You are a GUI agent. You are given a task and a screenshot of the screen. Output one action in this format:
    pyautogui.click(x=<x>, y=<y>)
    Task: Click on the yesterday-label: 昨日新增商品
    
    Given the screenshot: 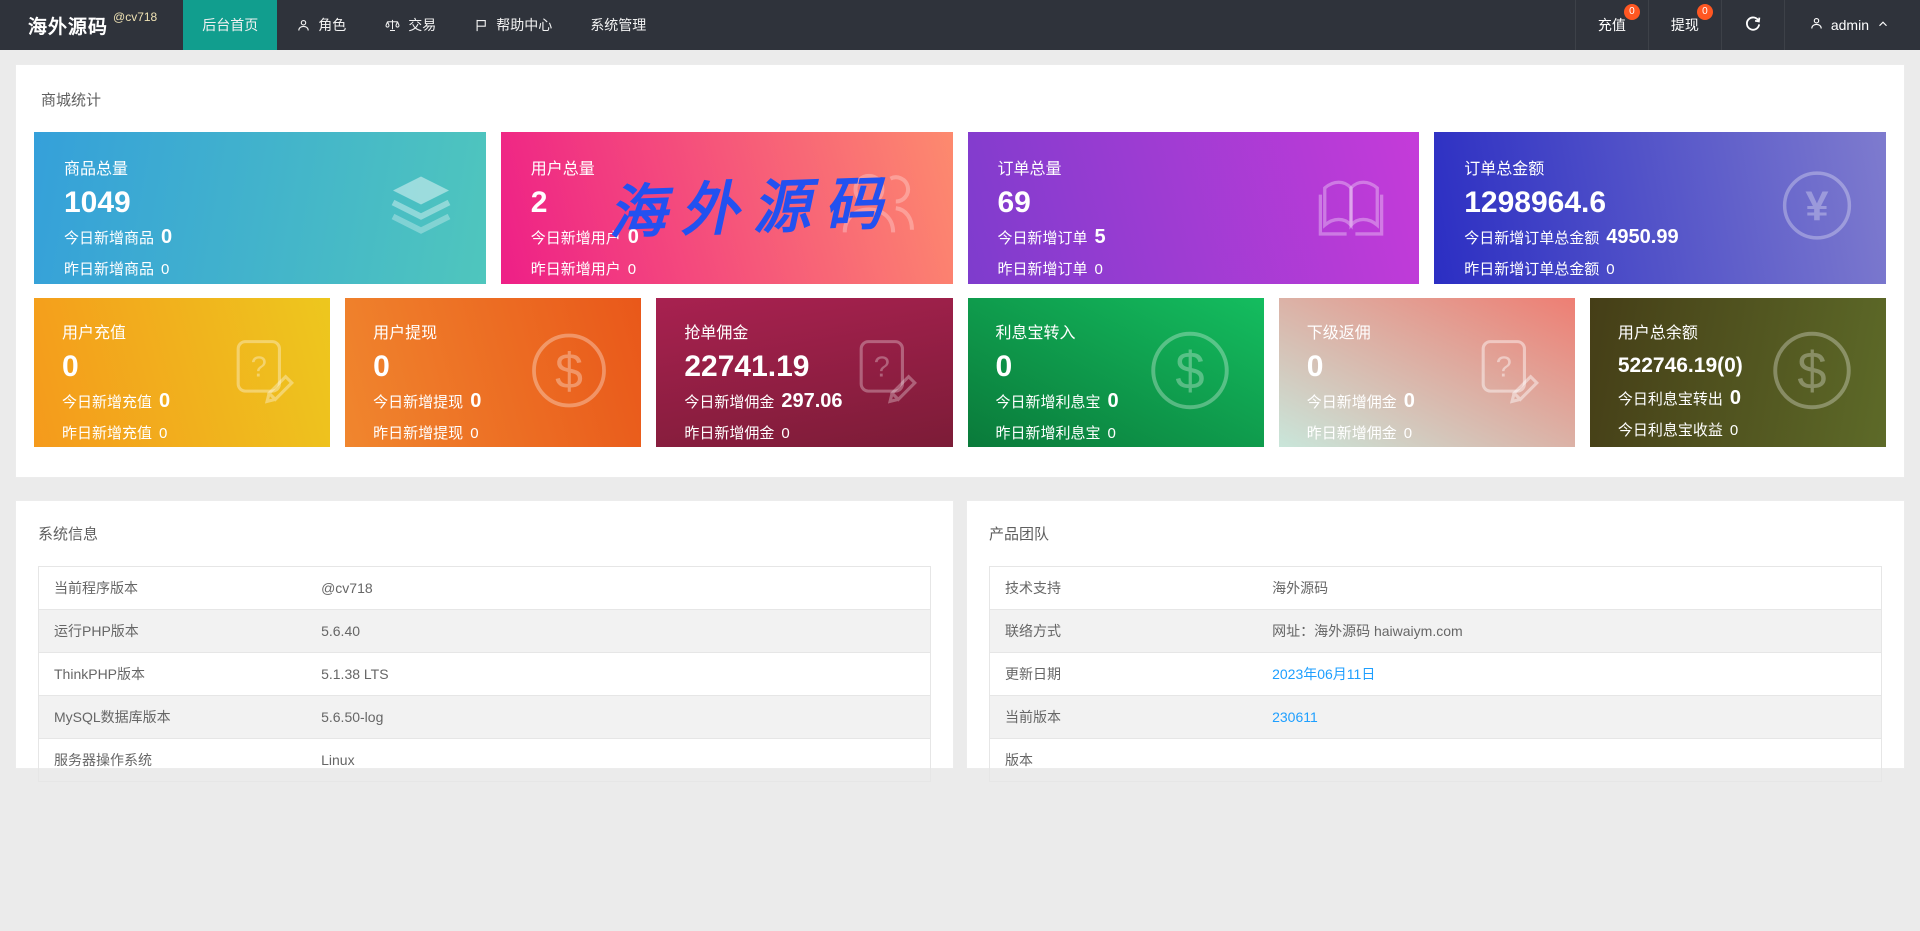 What is the action you would take?
    pyautogui.click(x=109, y=269)
    